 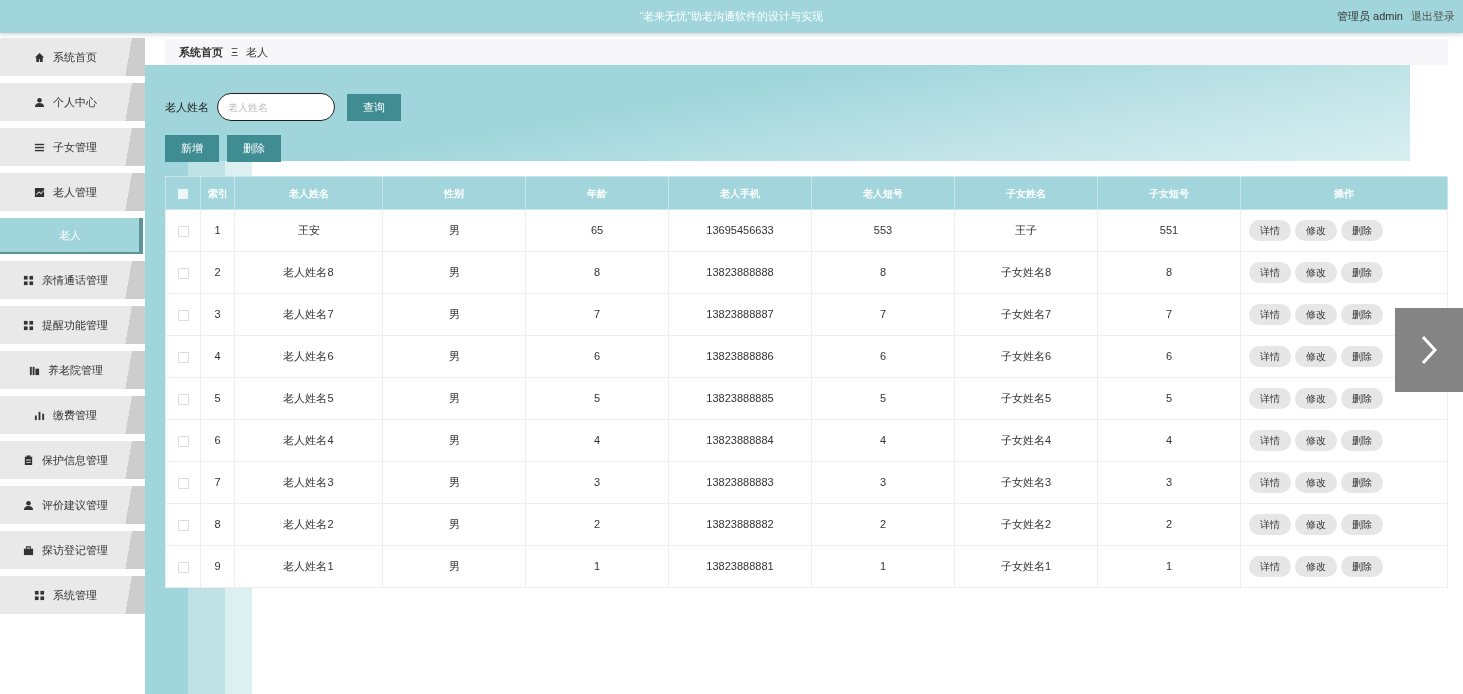 I want to click on table-cell: 13695456633, so click(x=740, y=230).